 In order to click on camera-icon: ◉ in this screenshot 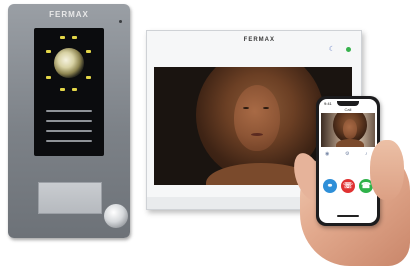, I will do `click(327, 154)`.